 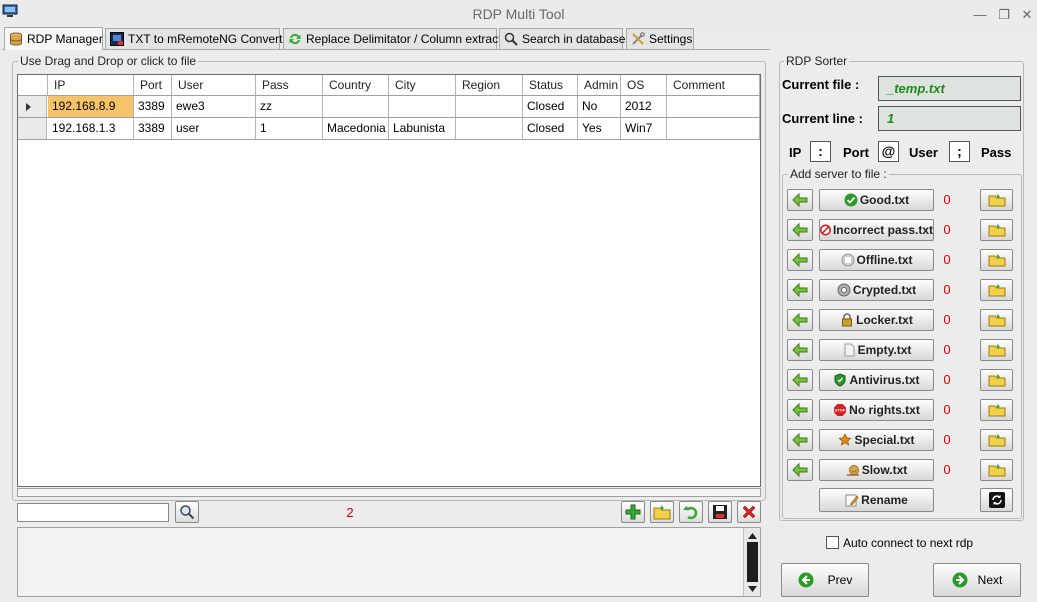 I want to click on horizontal-scrollbar, so click(x=389, y=492).